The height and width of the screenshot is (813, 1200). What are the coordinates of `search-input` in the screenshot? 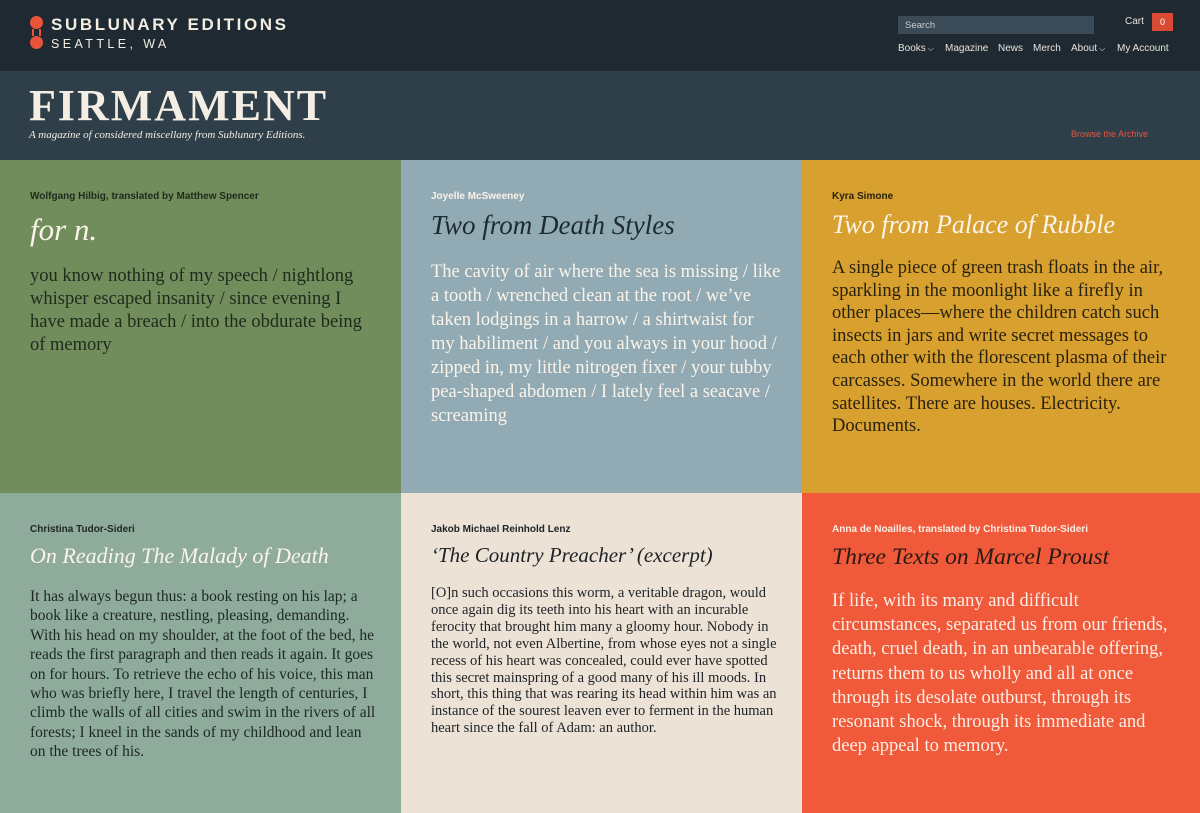 It's located at (996, 25).